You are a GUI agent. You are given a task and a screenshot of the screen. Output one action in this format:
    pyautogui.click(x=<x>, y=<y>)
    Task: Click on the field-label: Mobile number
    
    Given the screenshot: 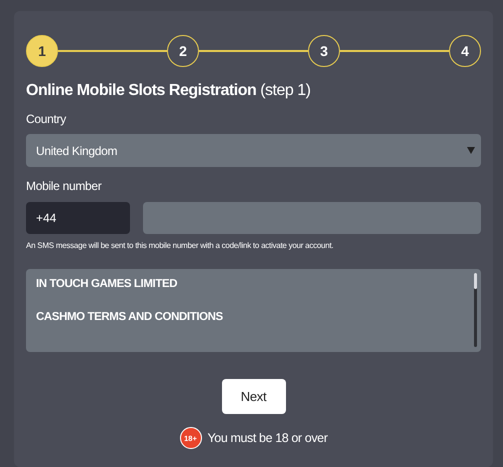 What is the action you would take?
    pyautogui.click(x=64, y=186)
    